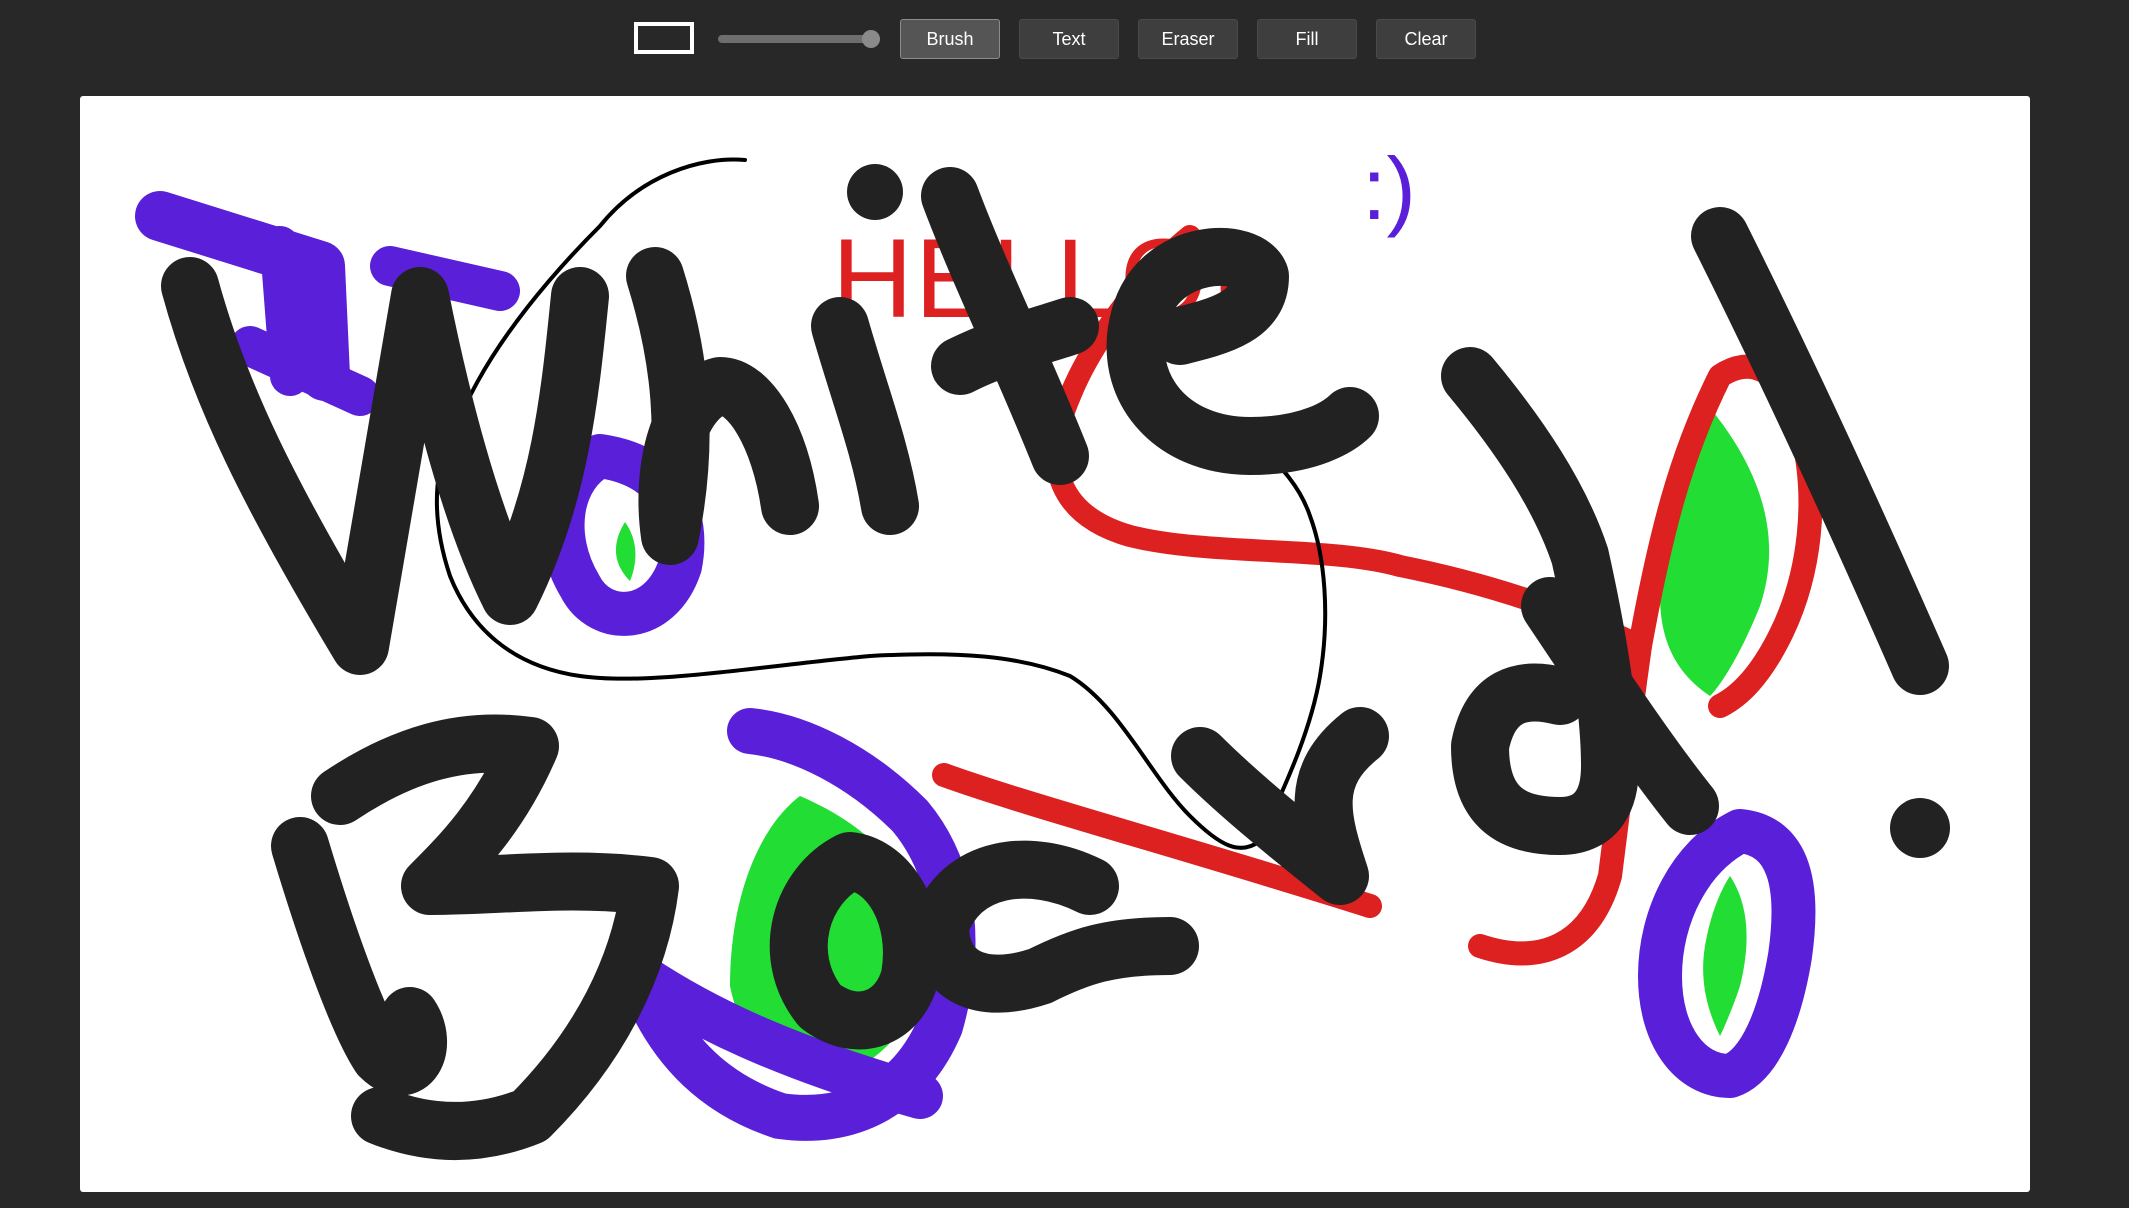 The width and height of the screenshot is (2129, 1208). I want to click on slider-thumb, so click(871, 39).